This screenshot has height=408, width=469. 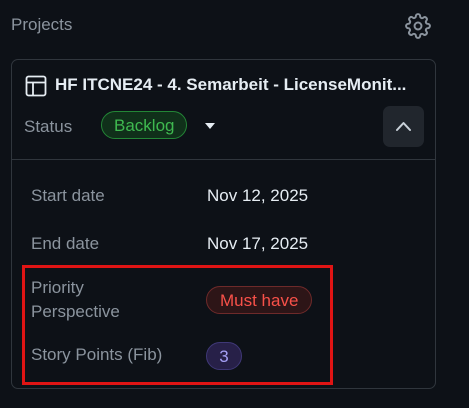 I want to click on story-points-badge: 3, so click(x=224, y=356).